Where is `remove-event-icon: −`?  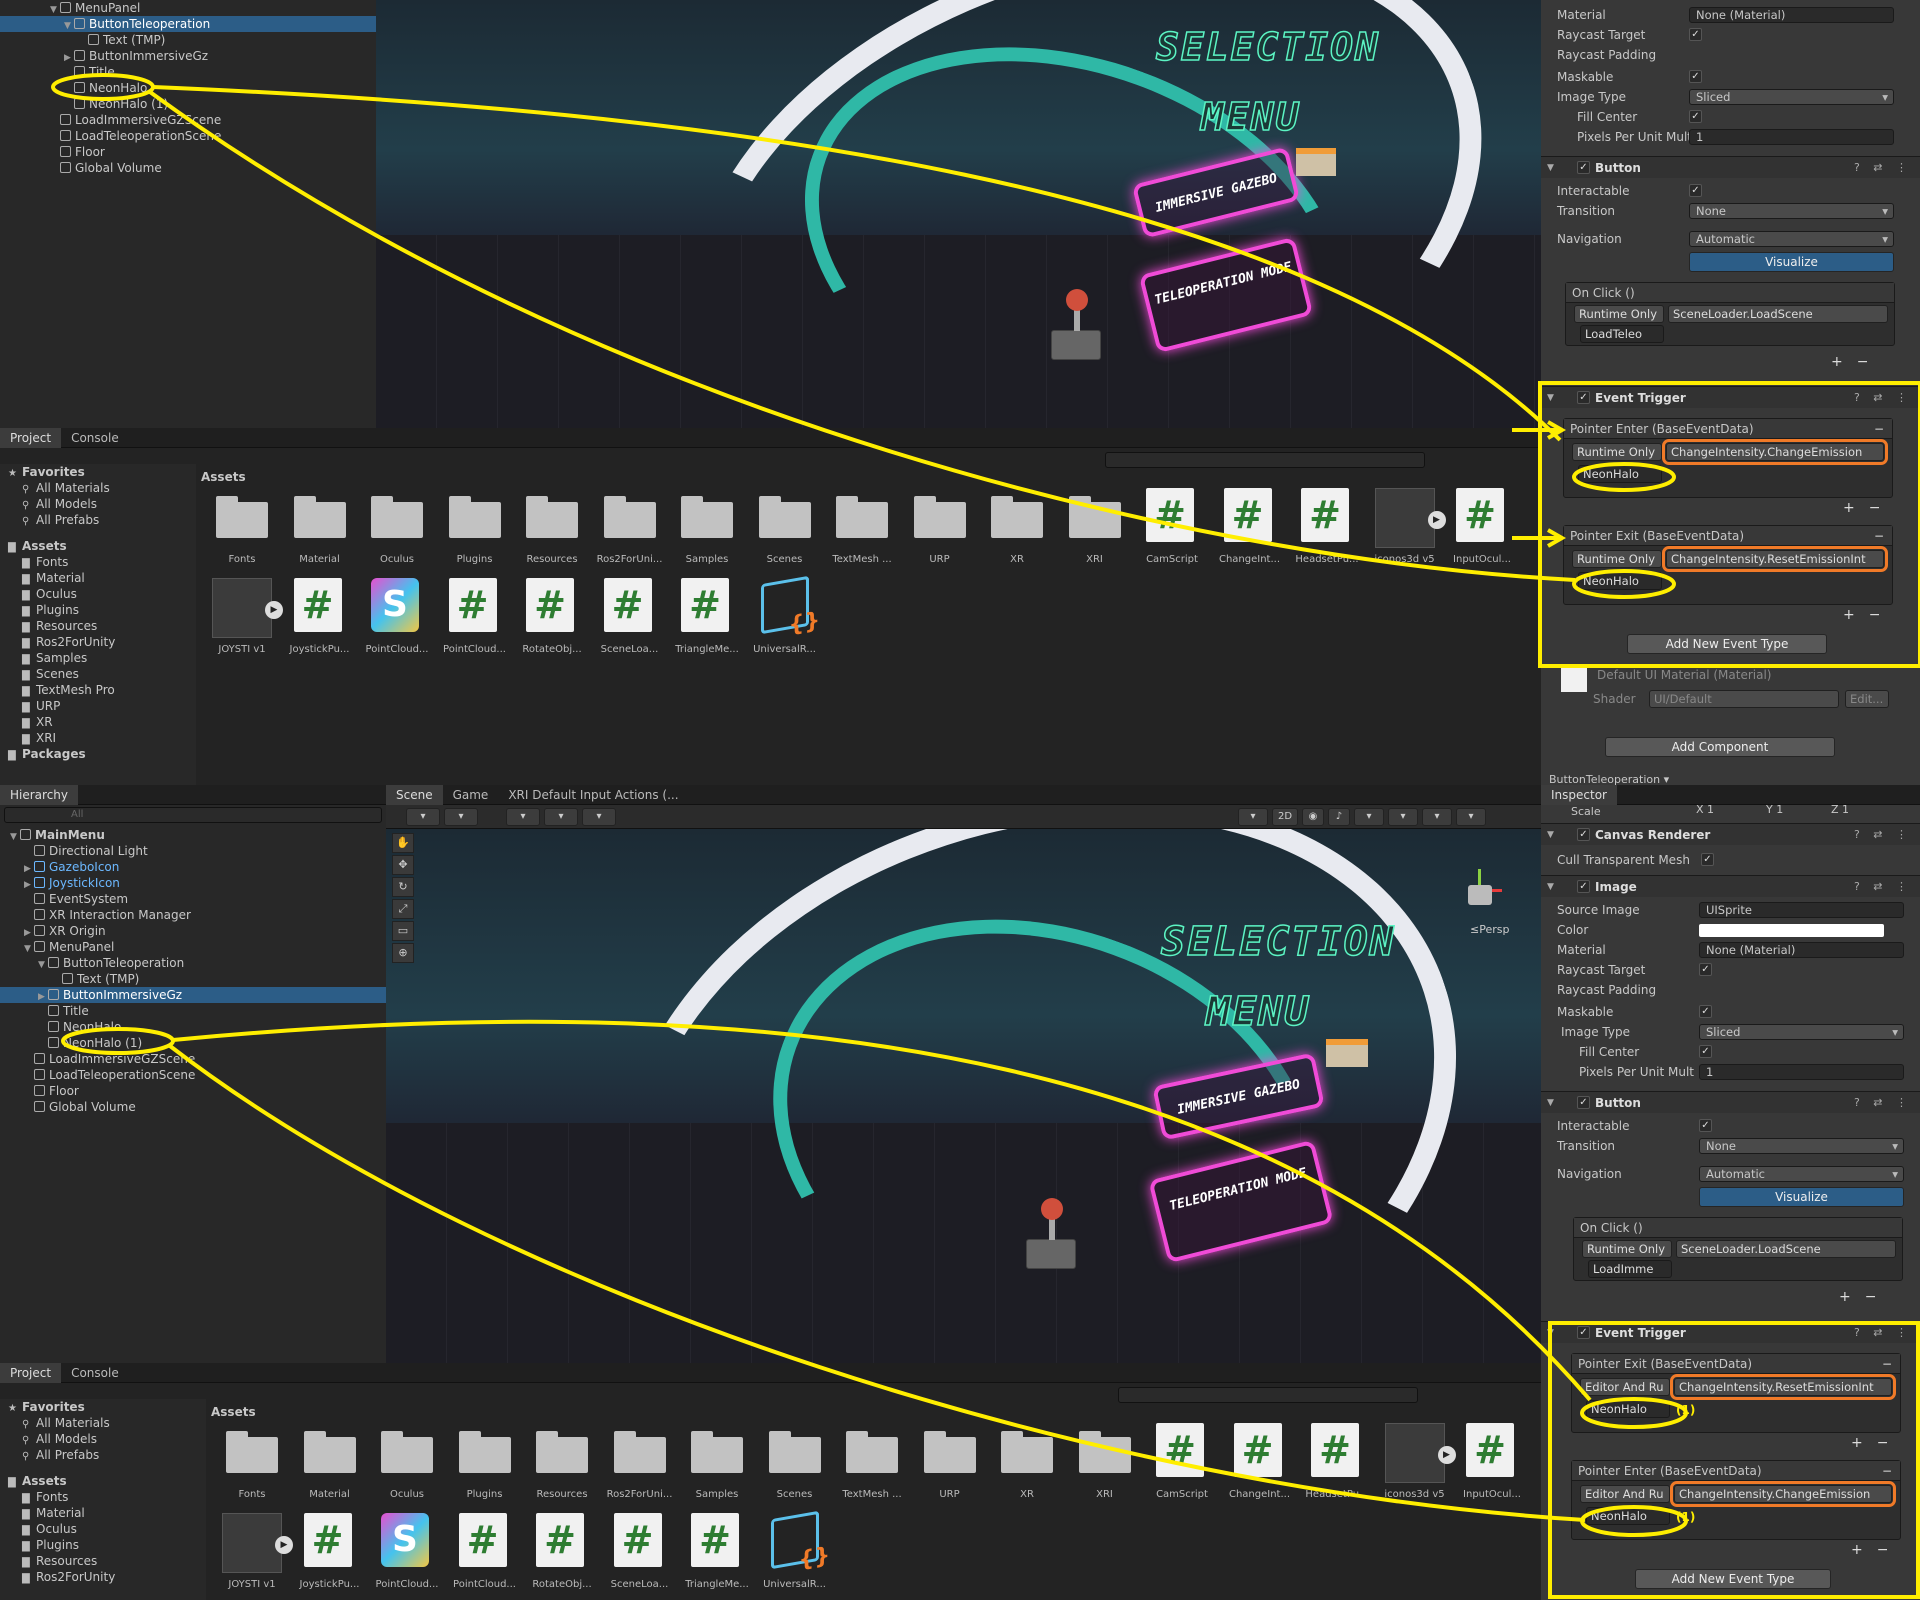 remove-event-icon: − is located at coordinates (1887, 1364).